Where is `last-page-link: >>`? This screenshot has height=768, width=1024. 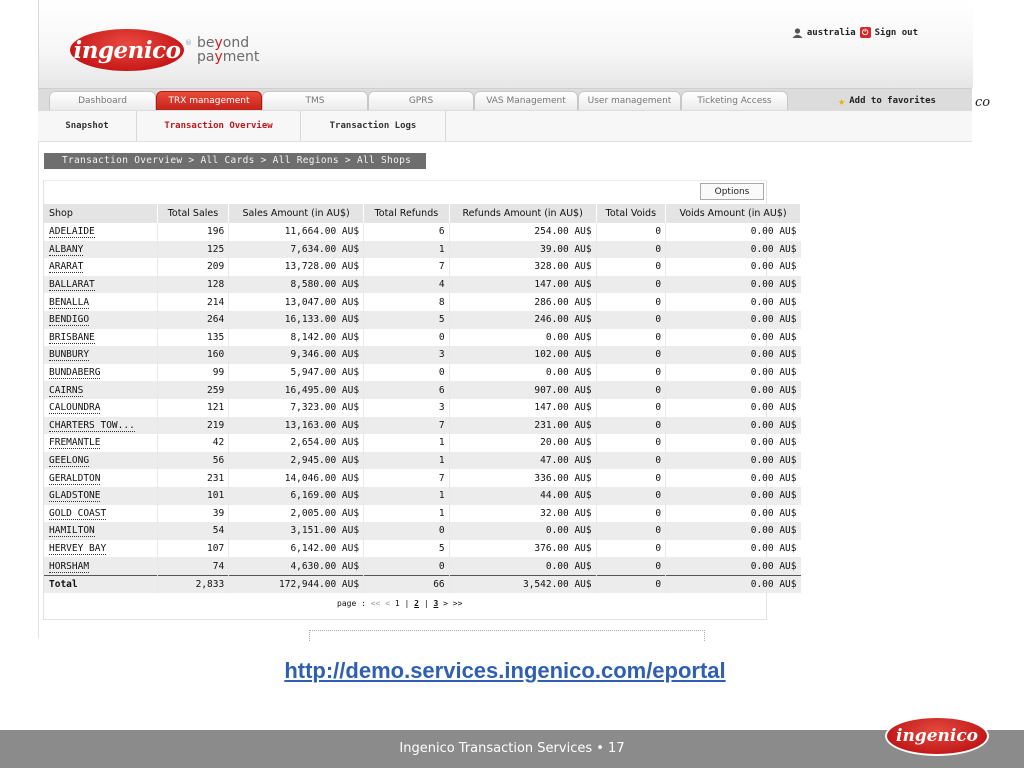 last-page-link: >> is located at coordinates (458, 603).